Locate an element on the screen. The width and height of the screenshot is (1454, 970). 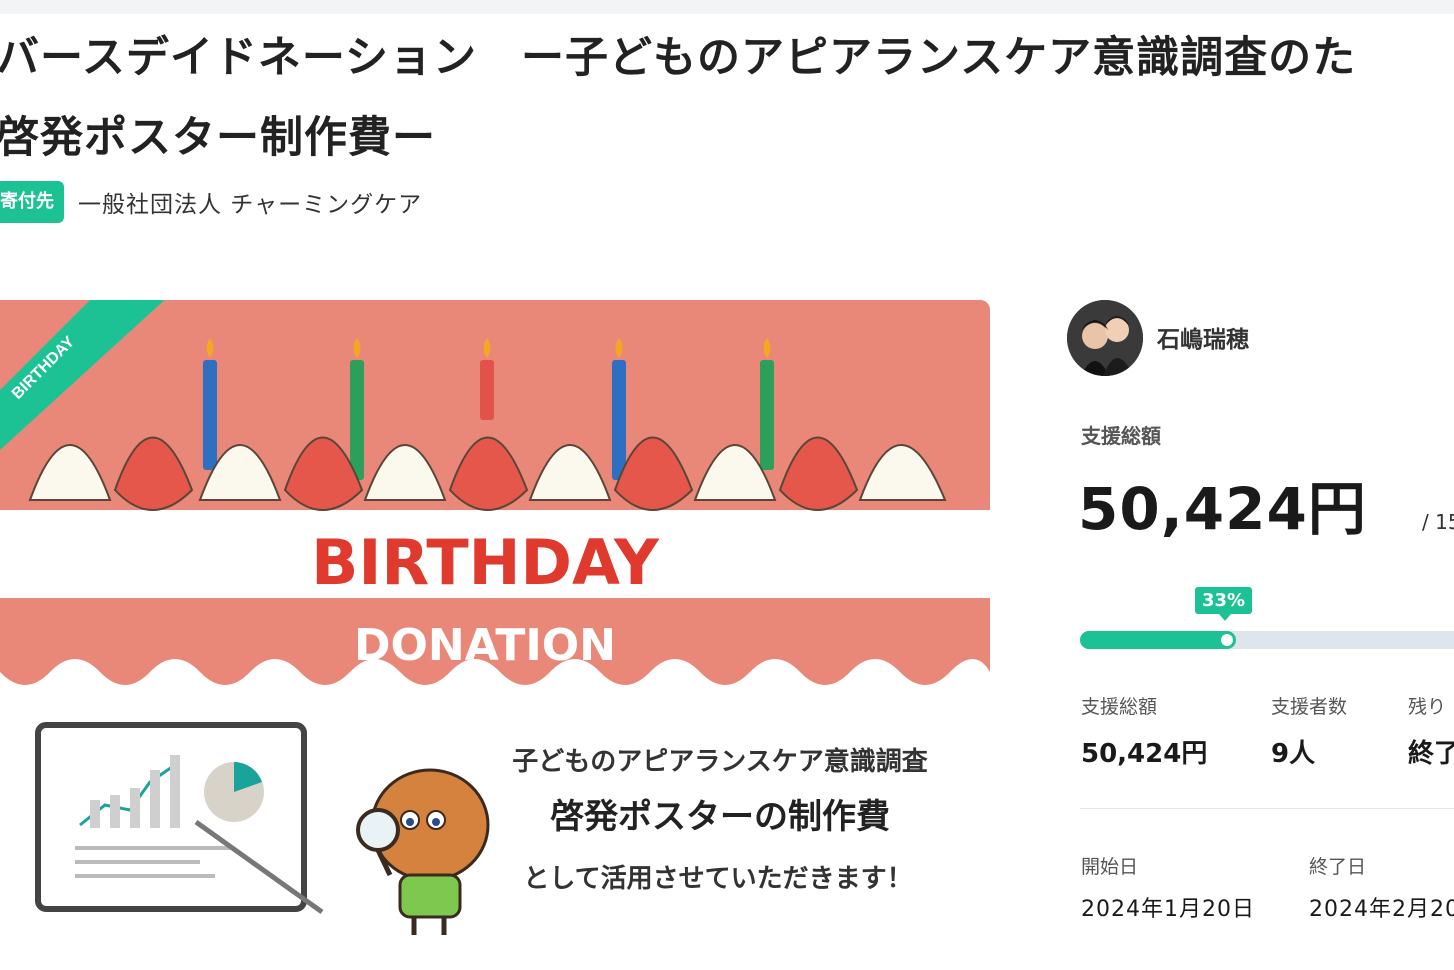
hero-heading: BIRTHDAY is located at coordinates (485, 562).